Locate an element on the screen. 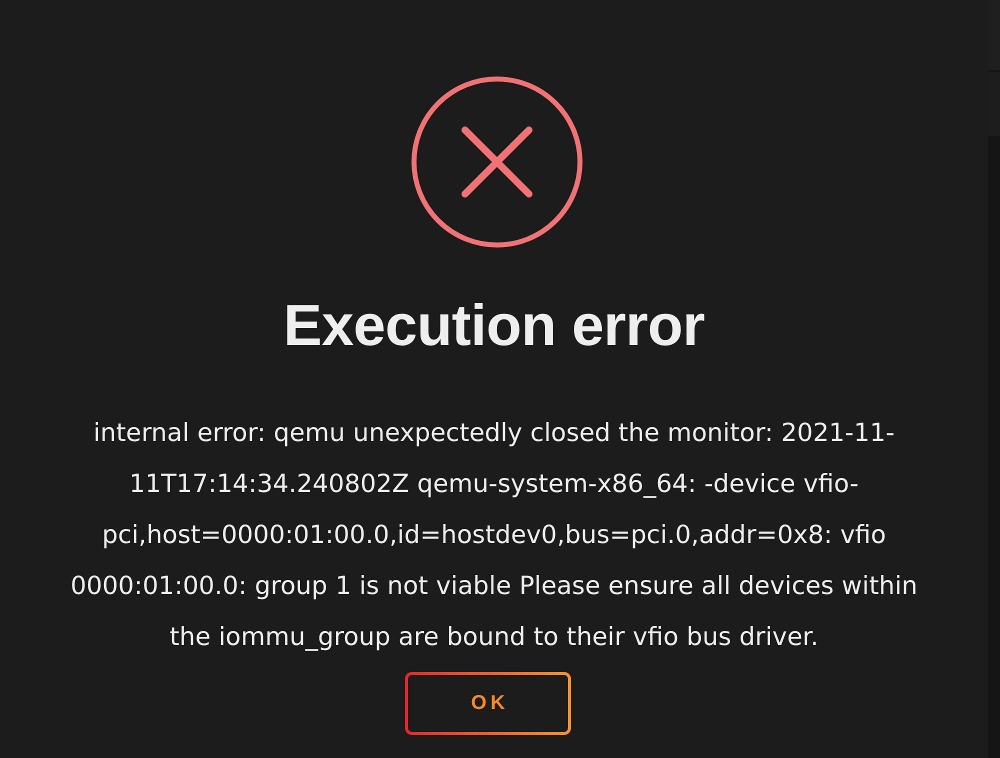  error-icon is located at coordinates (497, 162).